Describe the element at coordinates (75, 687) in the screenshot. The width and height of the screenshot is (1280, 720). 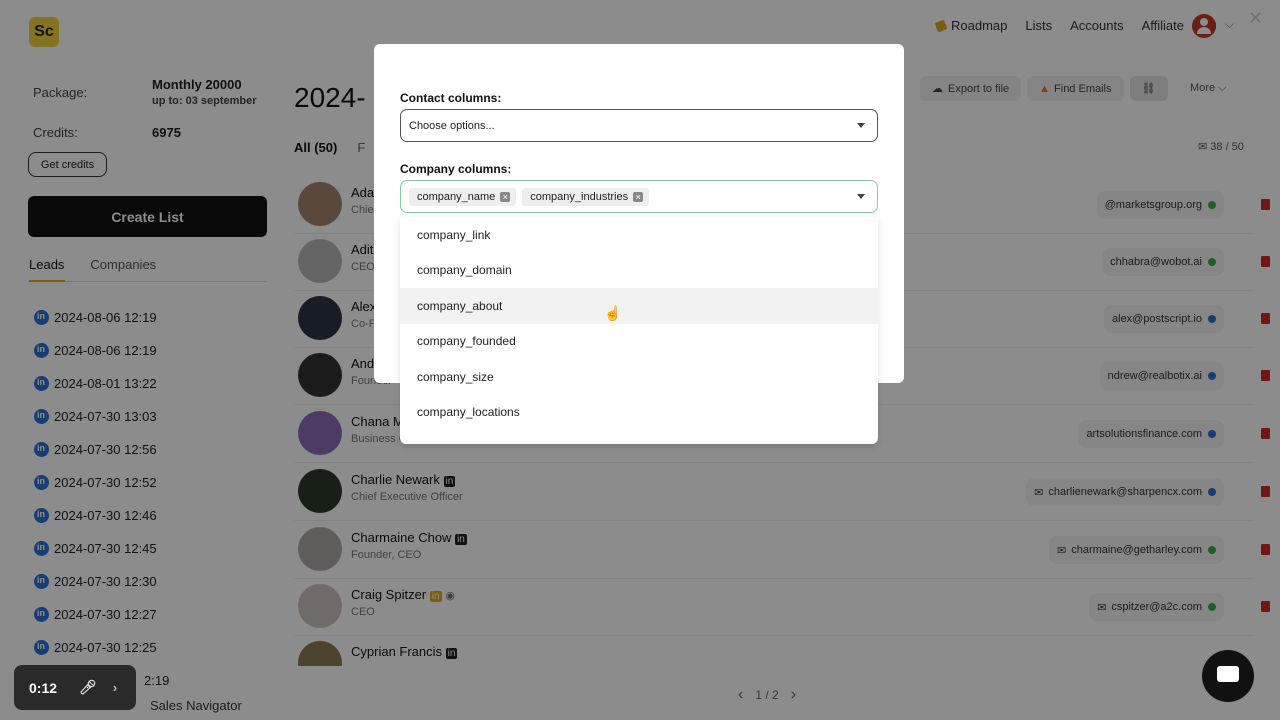
I see `video-controls: 0:12 🎤︎ ›` at that location.